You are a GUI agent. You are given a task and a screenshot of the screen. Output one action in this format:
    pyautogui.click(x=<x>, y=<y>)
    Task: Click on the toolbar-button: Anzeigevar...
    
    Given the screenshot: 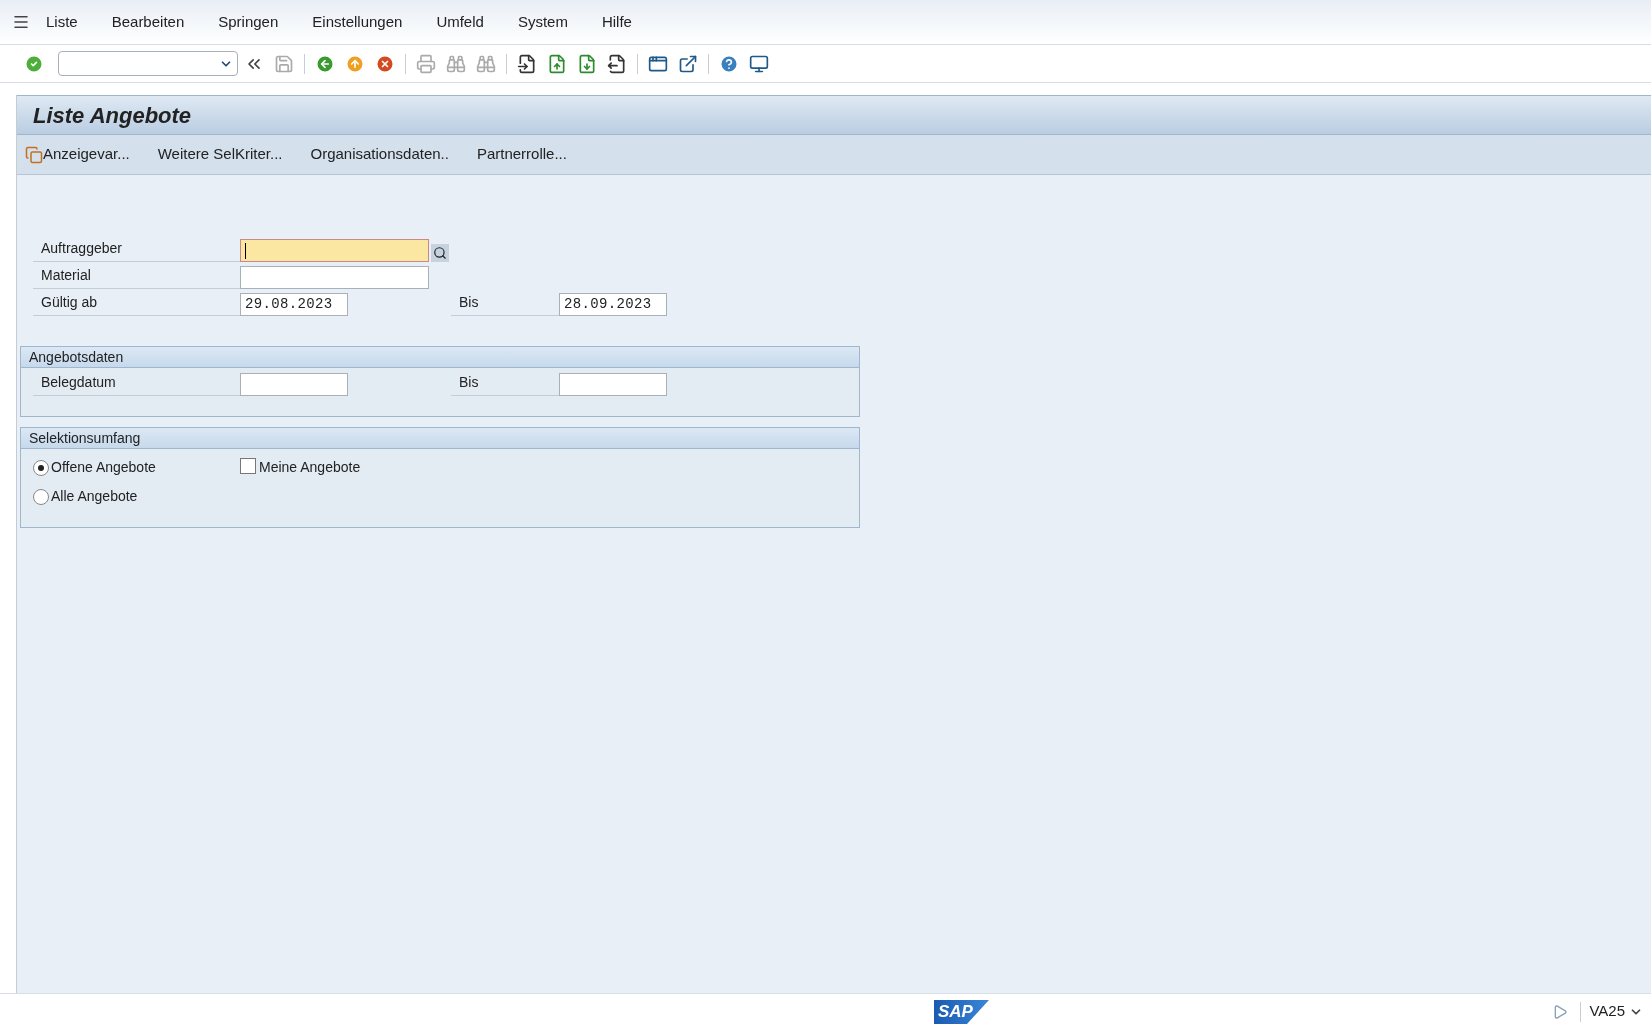 What is the action you would take?
    pyautogui.click(x=77, y=154)
    